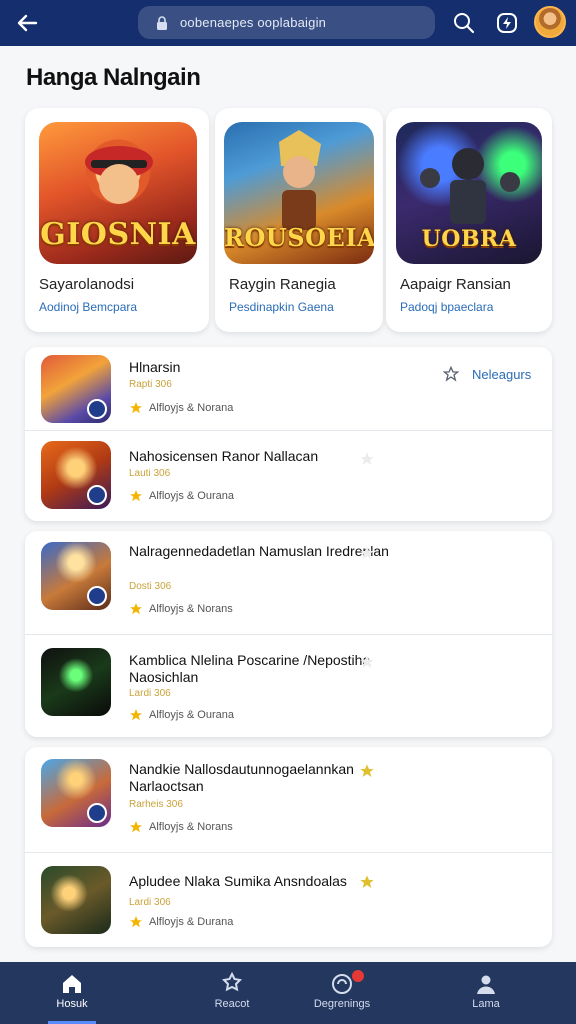  Describe the element at coordinates (113, 77) in the screenshot. I see `page-title: Hanga Nalngain` at that location.